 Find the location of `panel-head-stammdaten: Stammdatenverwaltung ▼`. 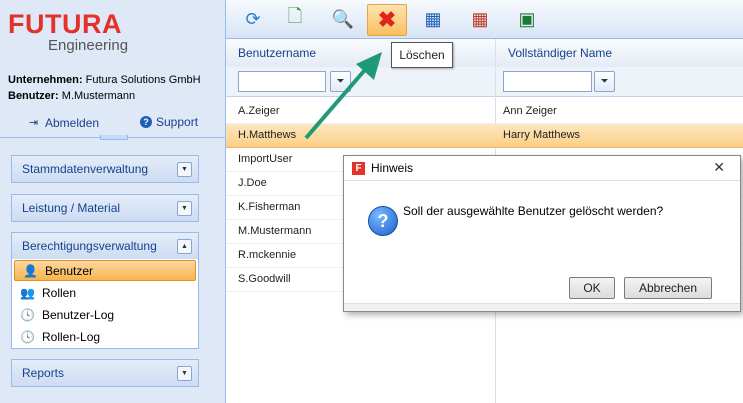

panel-head-stammdaten: Stammdatenverwaltung ▼ is located at coordinates (105, 169).